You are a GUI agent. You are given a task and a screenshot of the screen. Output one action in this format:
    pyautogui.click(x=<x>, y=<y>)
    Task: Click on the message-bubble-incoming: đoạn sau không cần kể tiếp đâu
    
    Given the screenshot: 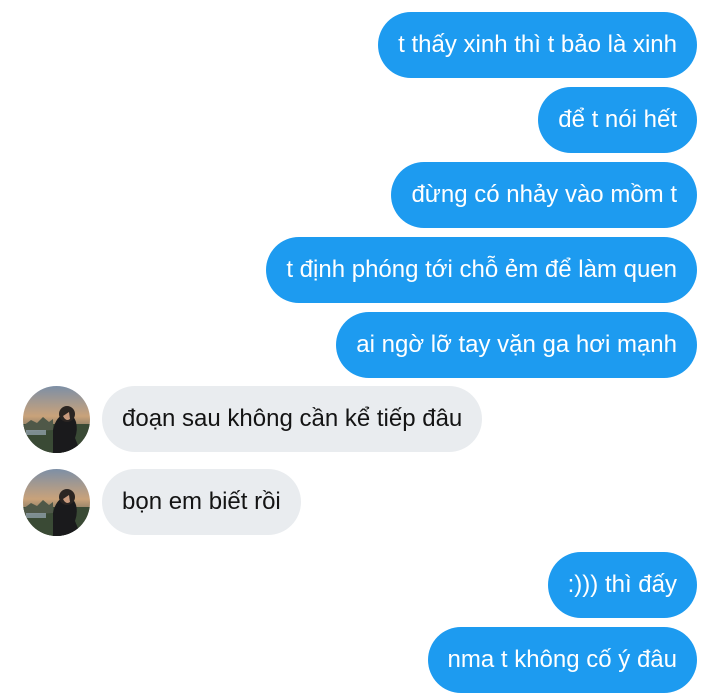 What is the action you would take?
    pyautogui.click(x=292, y=419)
    